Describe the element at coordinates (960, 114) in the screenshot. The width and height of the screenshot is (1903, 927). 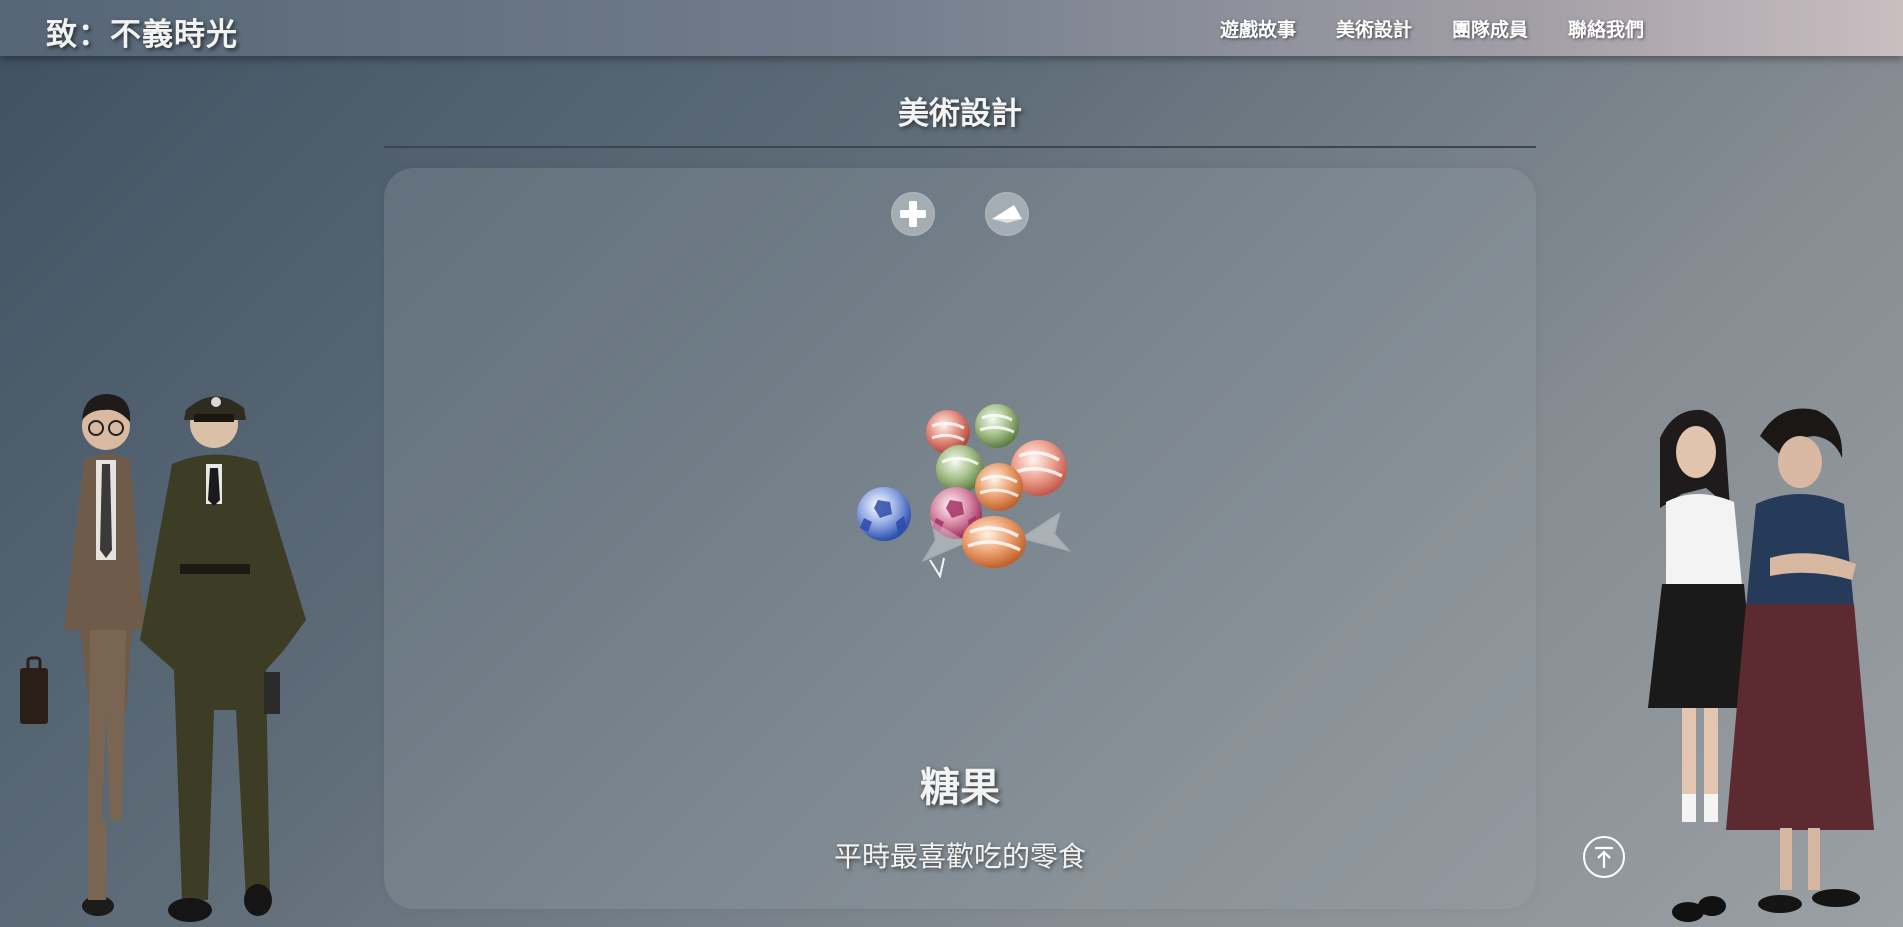
I see `section-title: 美術設計` at that location.